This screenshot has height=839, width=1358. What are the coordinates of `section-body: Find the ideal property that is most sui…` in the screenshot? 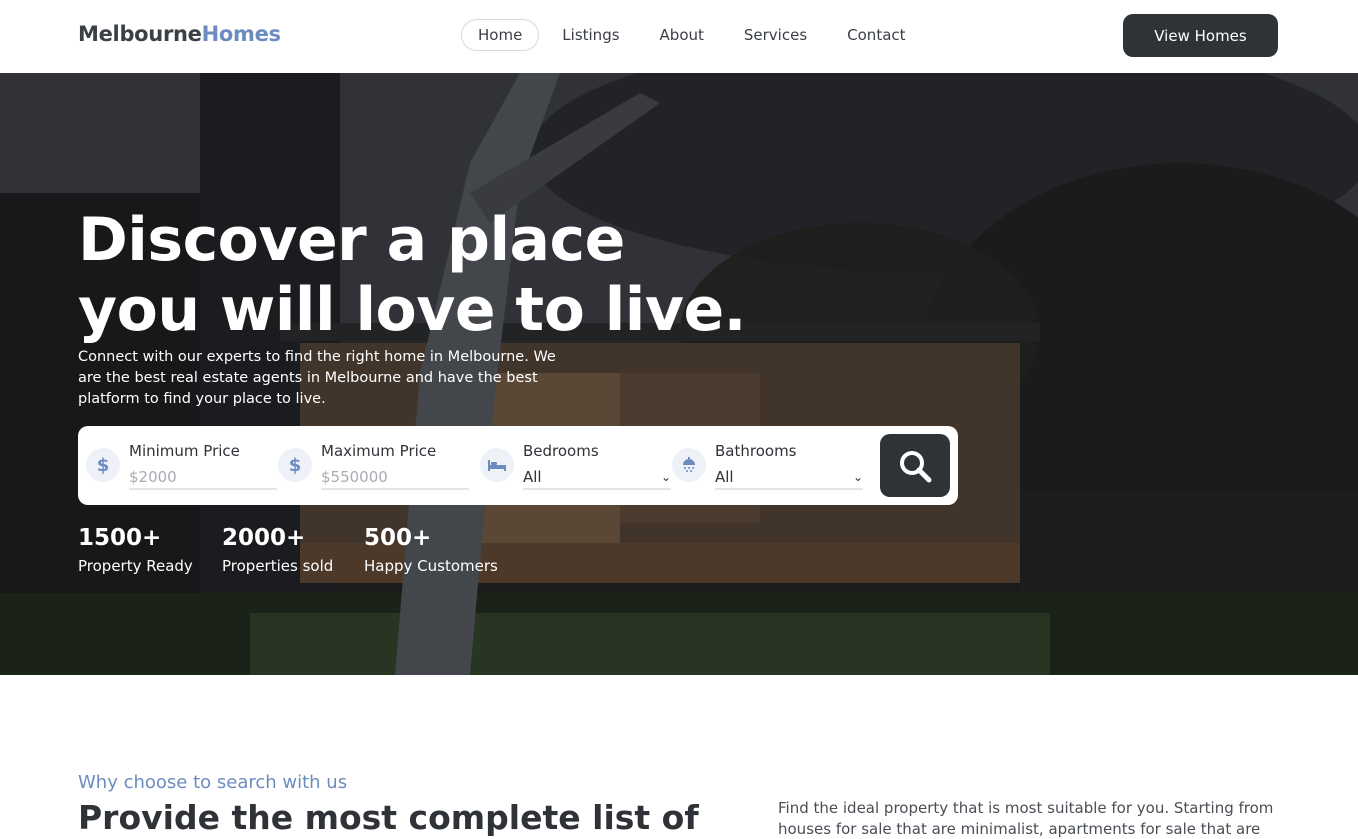 It's located at (1026, 818).